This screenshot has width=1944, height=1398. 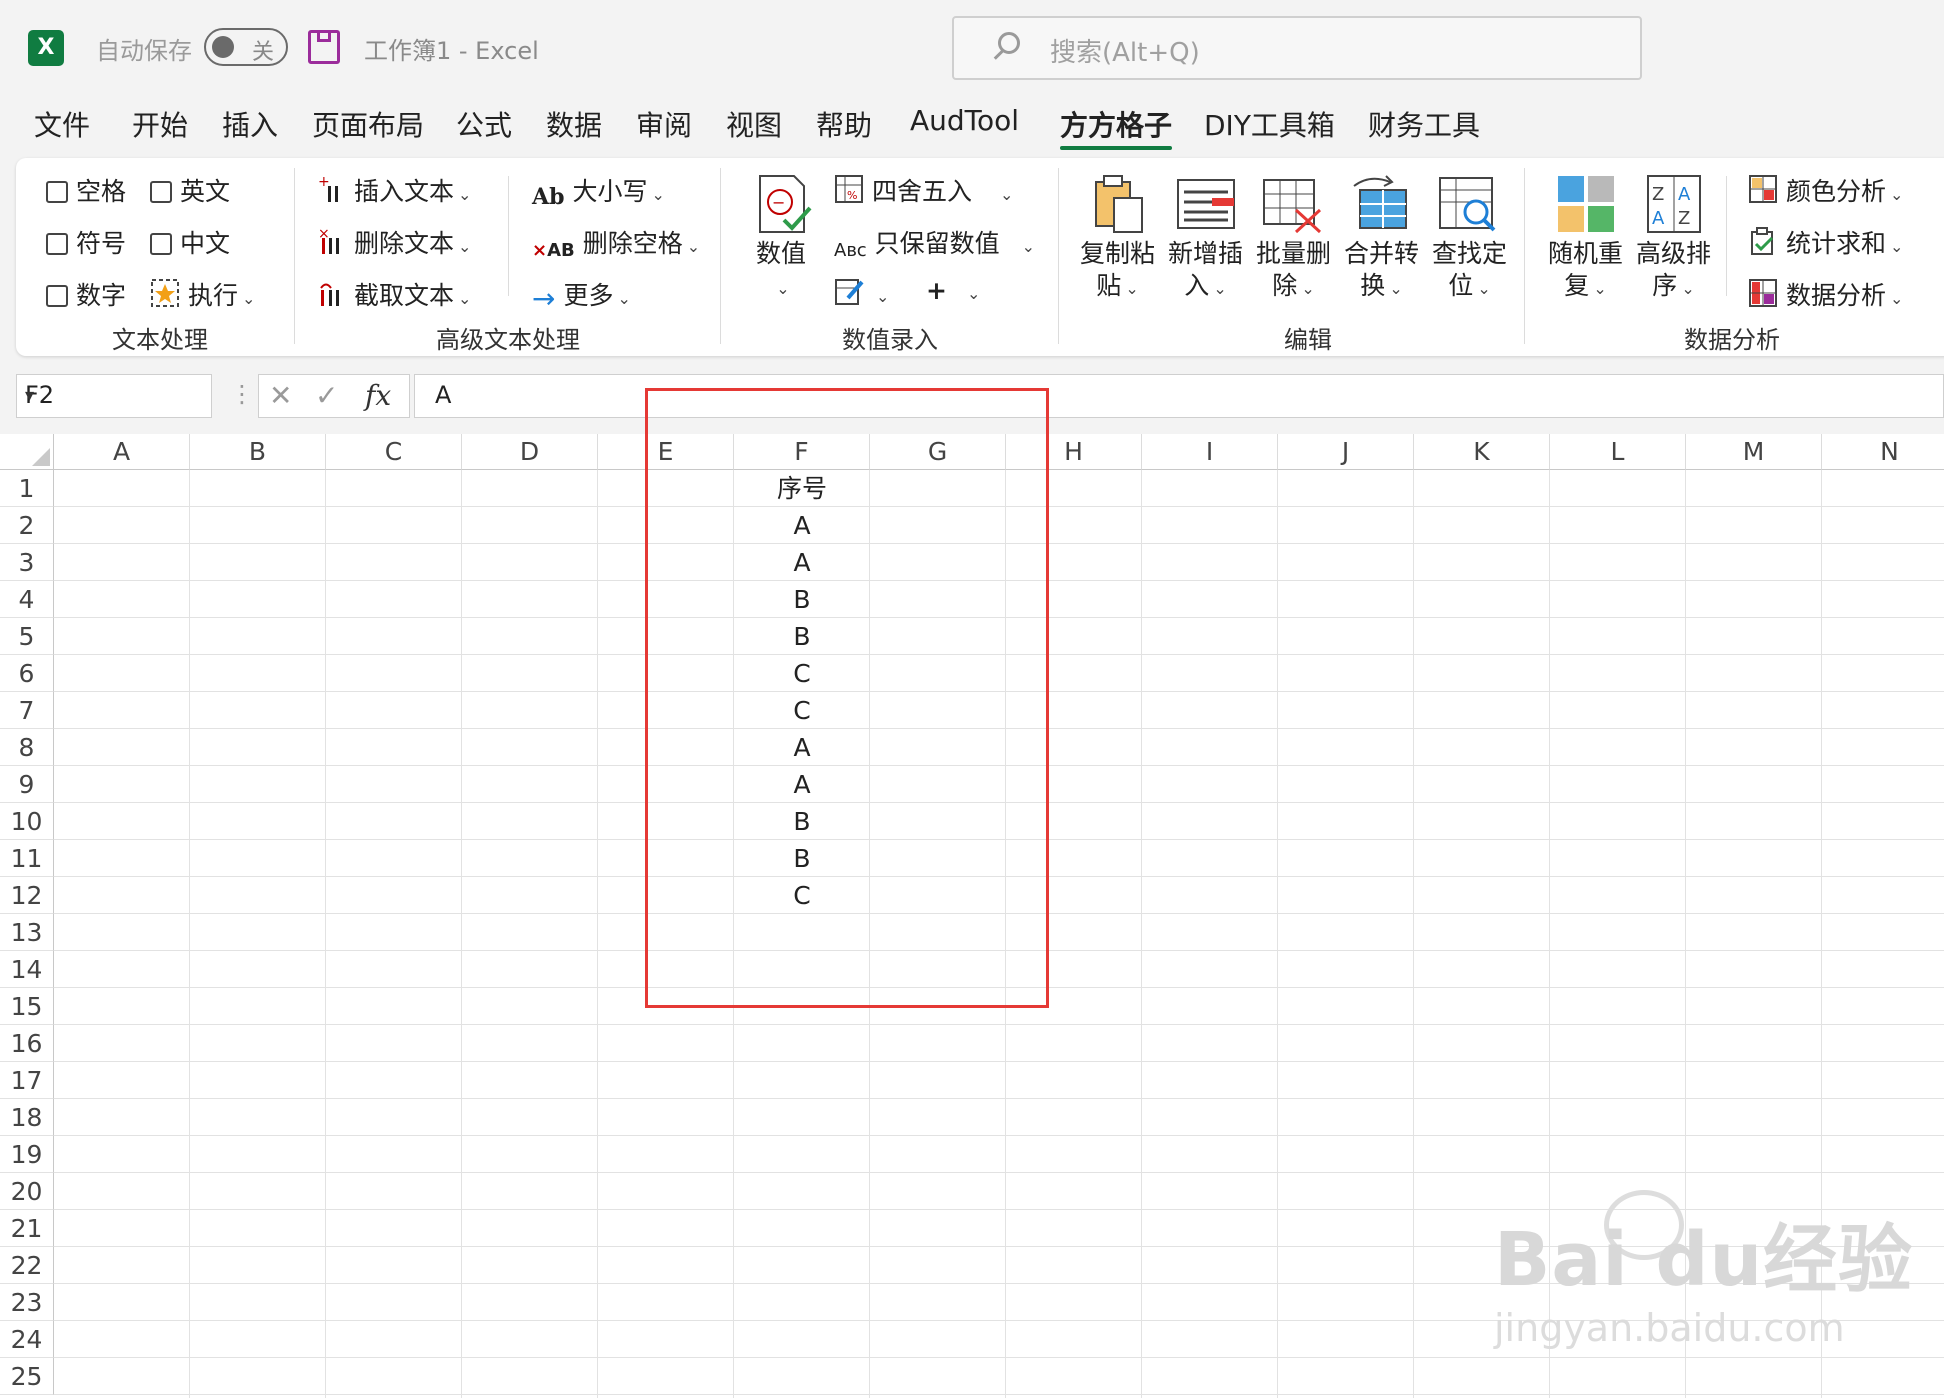 I want to click on save-icon, so click(x=324, y=47).